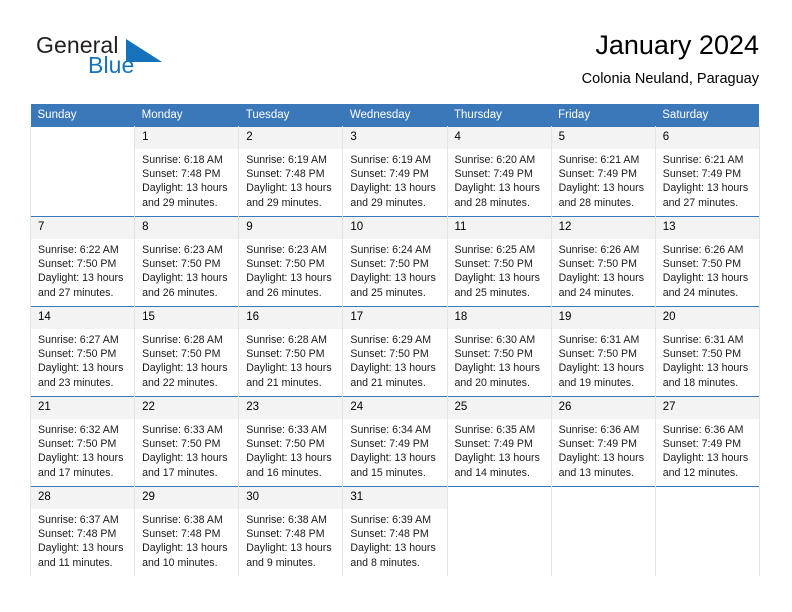  What do you see at coordinates (707, 228) in the screenshot?
I see `day-number: 13` at bounding box center [707, 228].